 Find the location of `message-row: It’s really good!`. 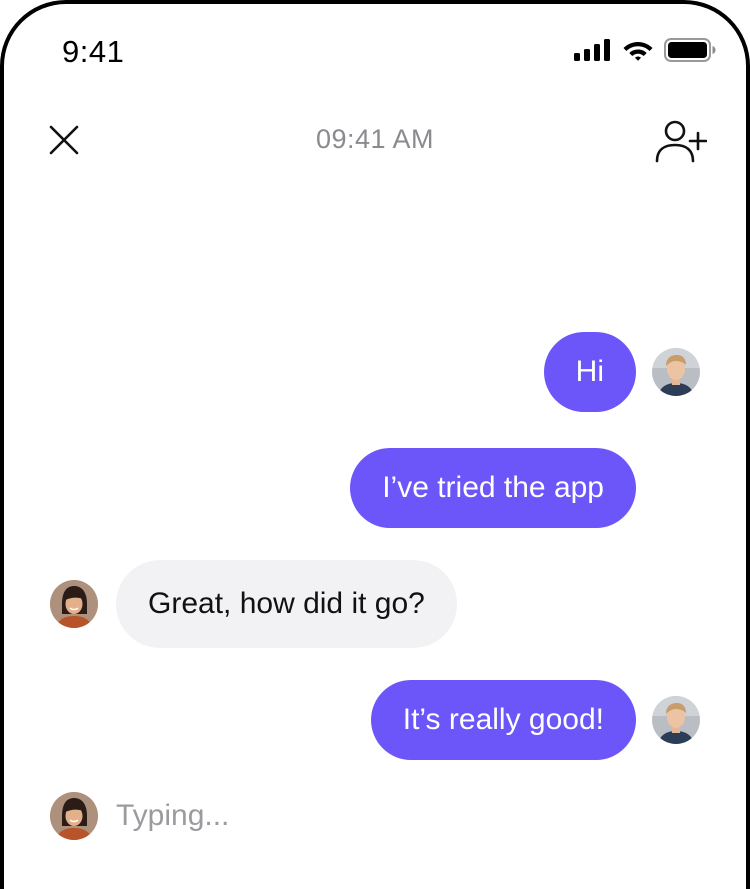

message-row: It’s really good! is located at coordinates (535, 720).